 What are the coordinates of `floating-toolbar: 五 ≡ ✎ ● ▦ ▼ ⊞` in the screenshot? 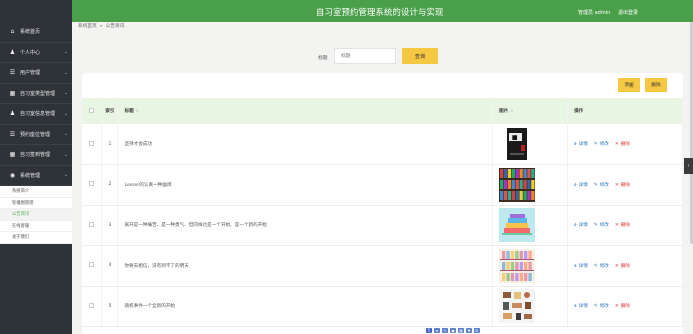 It's located at (460, 330).